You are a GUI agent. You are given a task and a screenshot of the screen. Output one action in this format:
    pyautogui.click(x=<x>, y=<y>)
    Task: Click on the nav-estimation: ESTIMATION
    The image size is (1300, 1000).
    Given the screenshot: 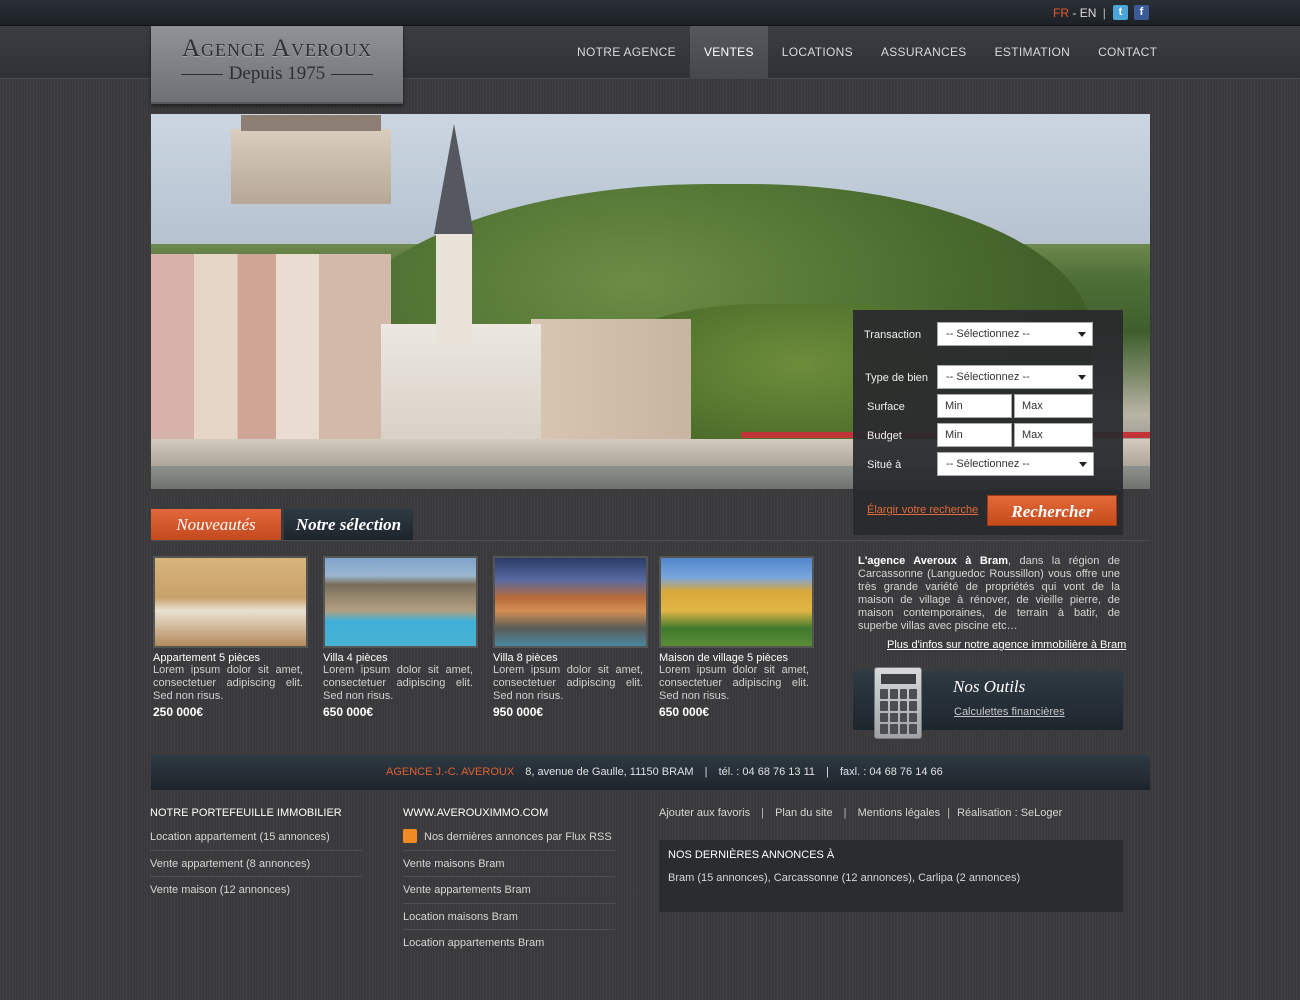 What is the action you would take?
    pyautogui.click(x=1032, y=52)
    